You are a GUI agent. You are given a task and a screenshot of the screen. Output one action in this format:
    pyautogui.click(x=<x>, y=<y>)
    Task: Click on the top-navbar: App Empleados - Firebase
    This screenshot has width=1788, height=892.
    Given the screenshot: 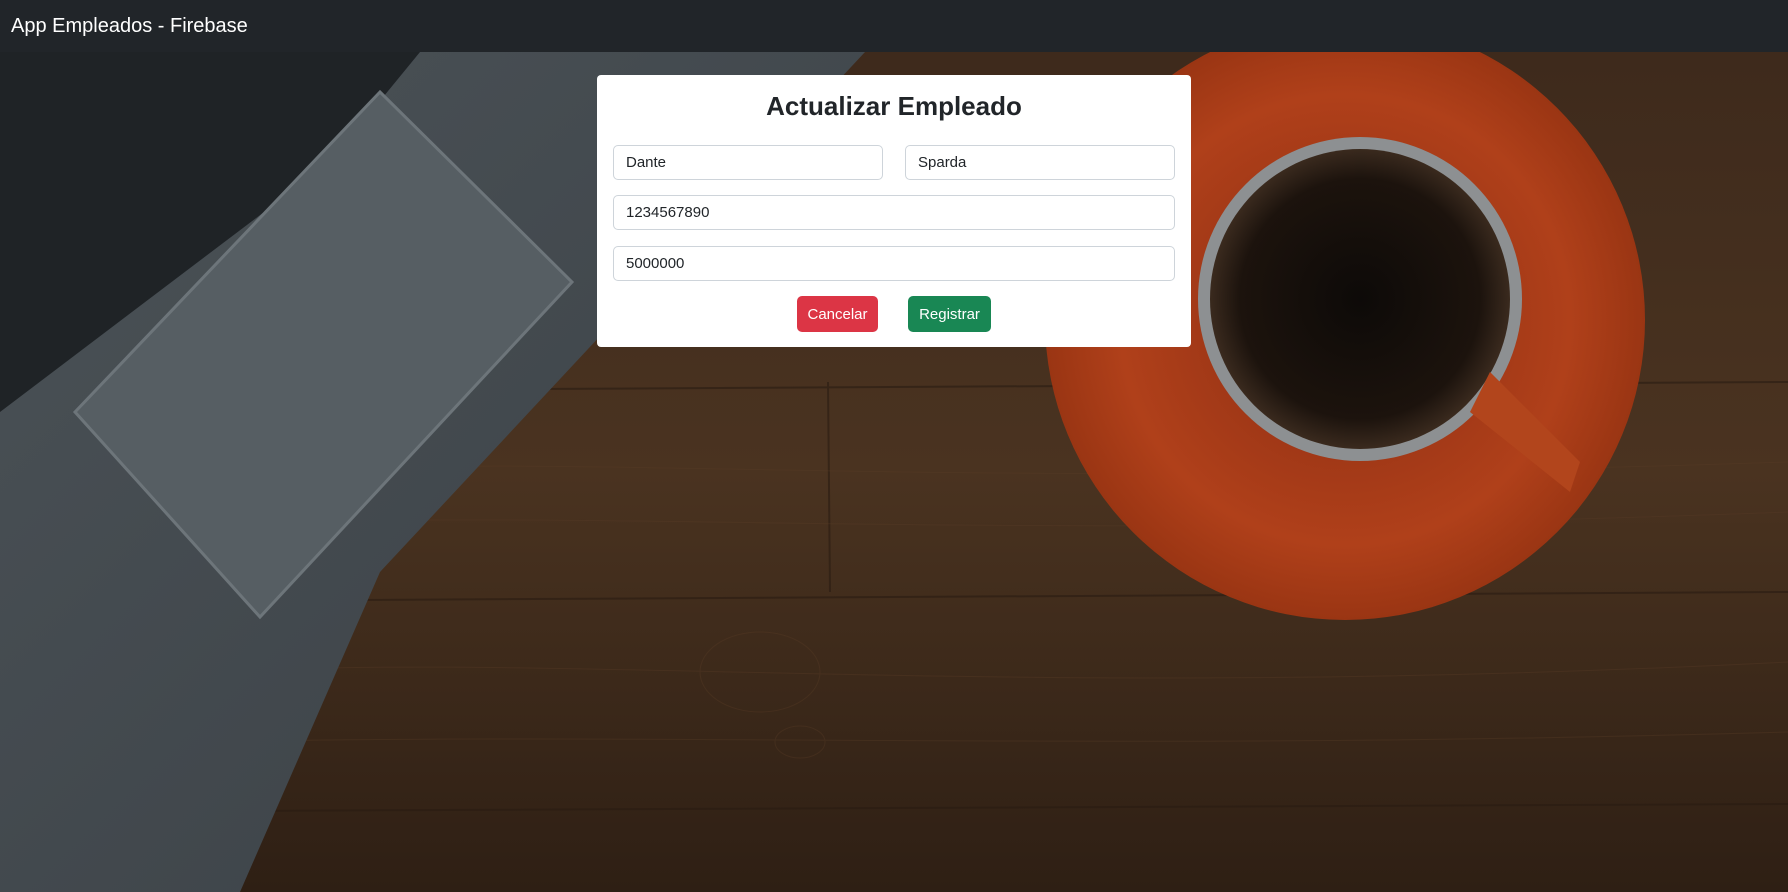 What is the action you would take?
    pyautogui.click(x=894, y=26)
    